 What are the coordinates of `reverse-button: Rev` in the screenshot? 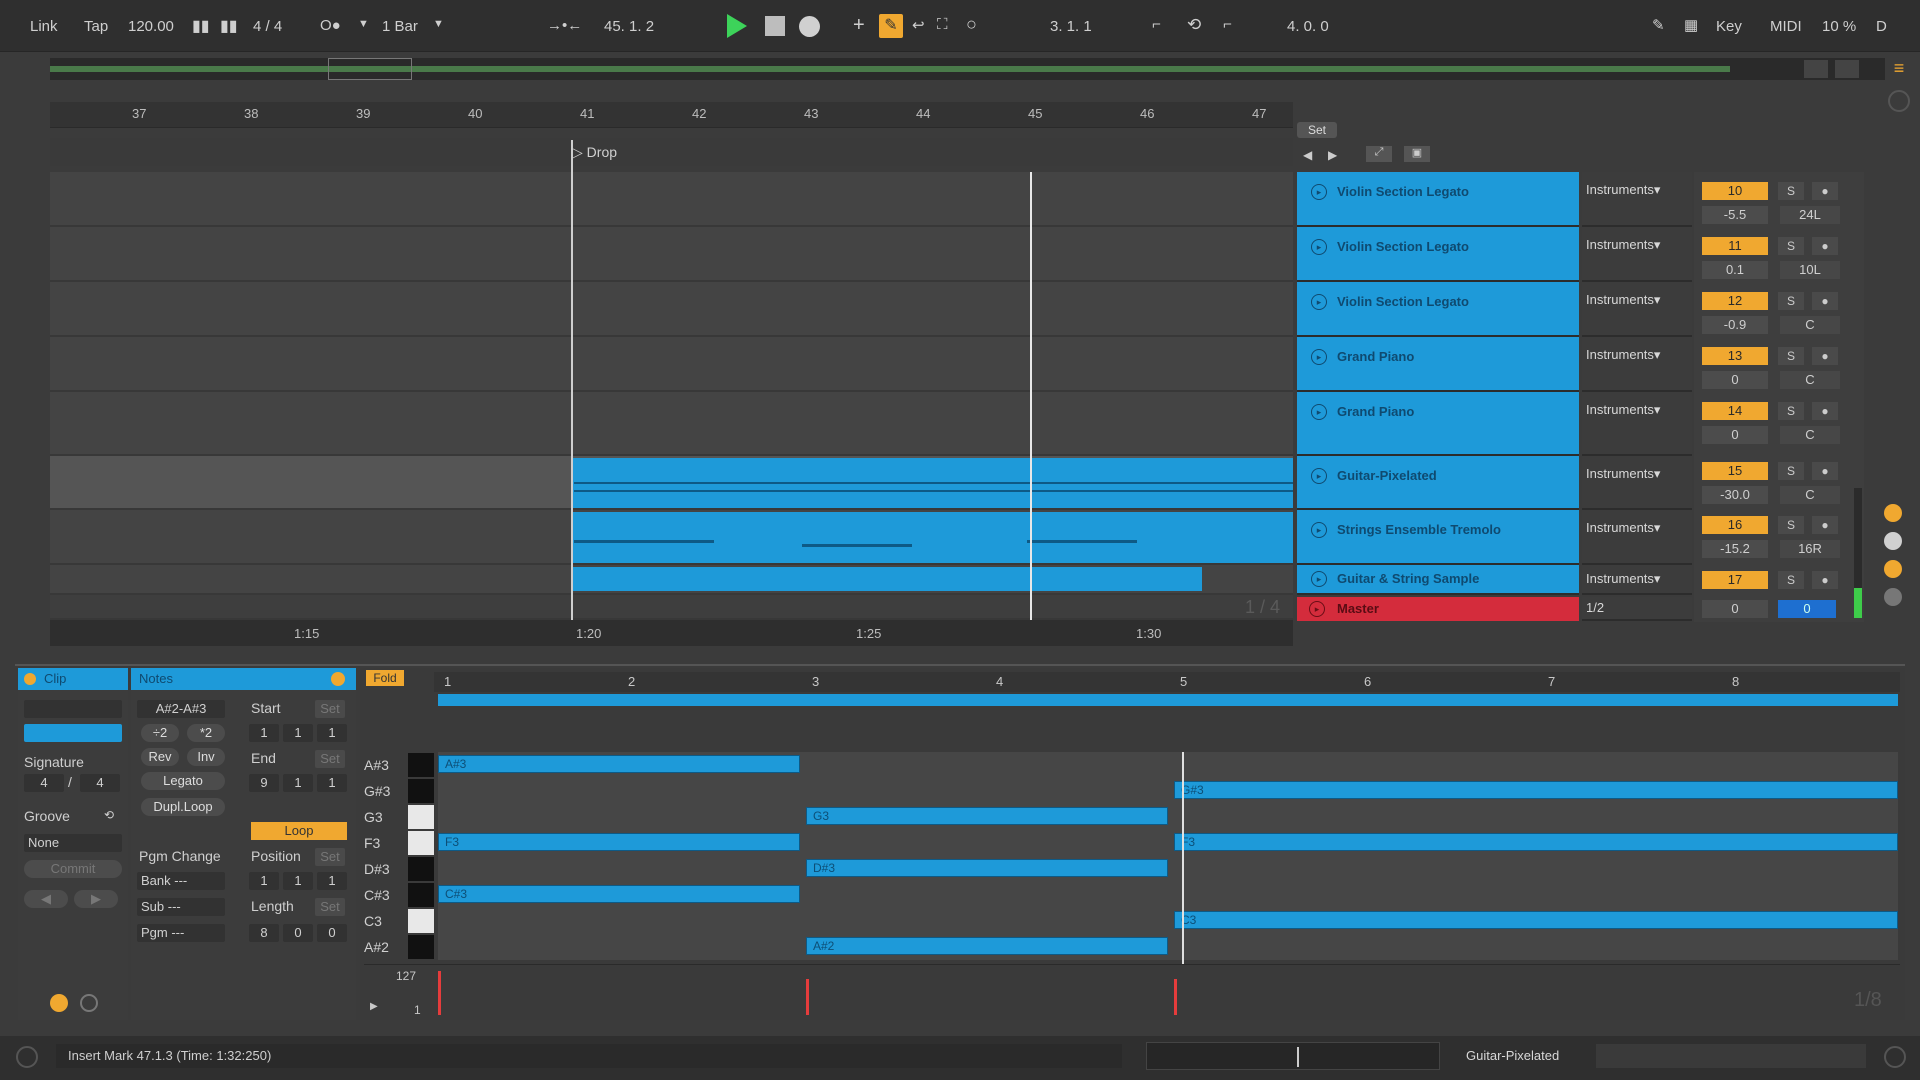 It's located at (160, 757).